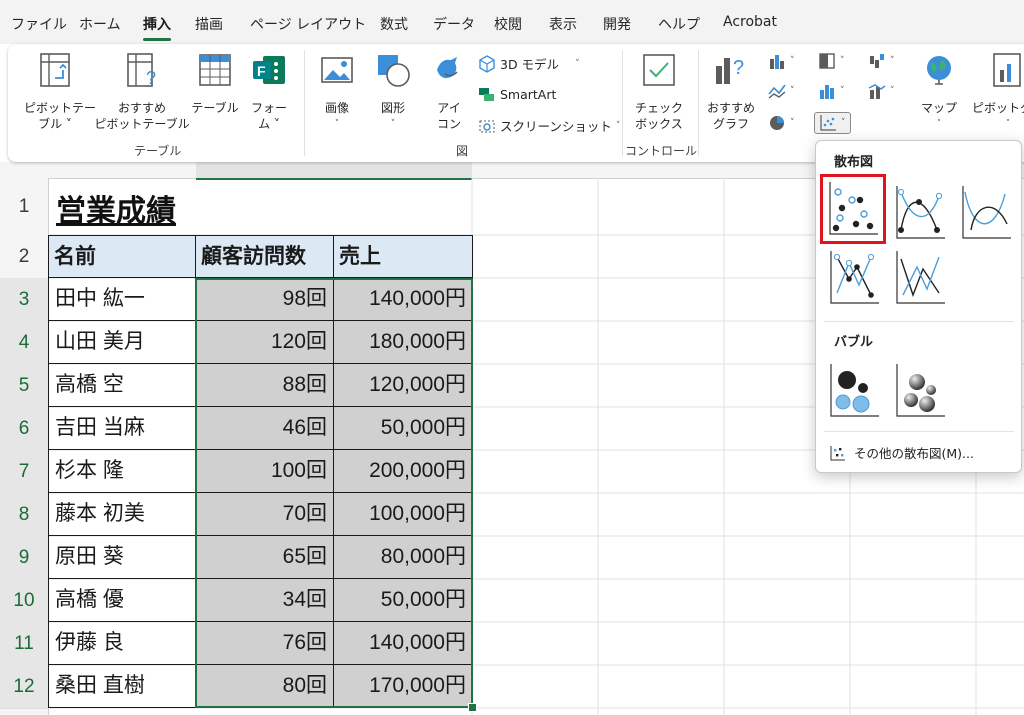 Image resolution: width=1024 pixels, height=715 pixels. I want to click on row-header: 9, so click(24, 558).